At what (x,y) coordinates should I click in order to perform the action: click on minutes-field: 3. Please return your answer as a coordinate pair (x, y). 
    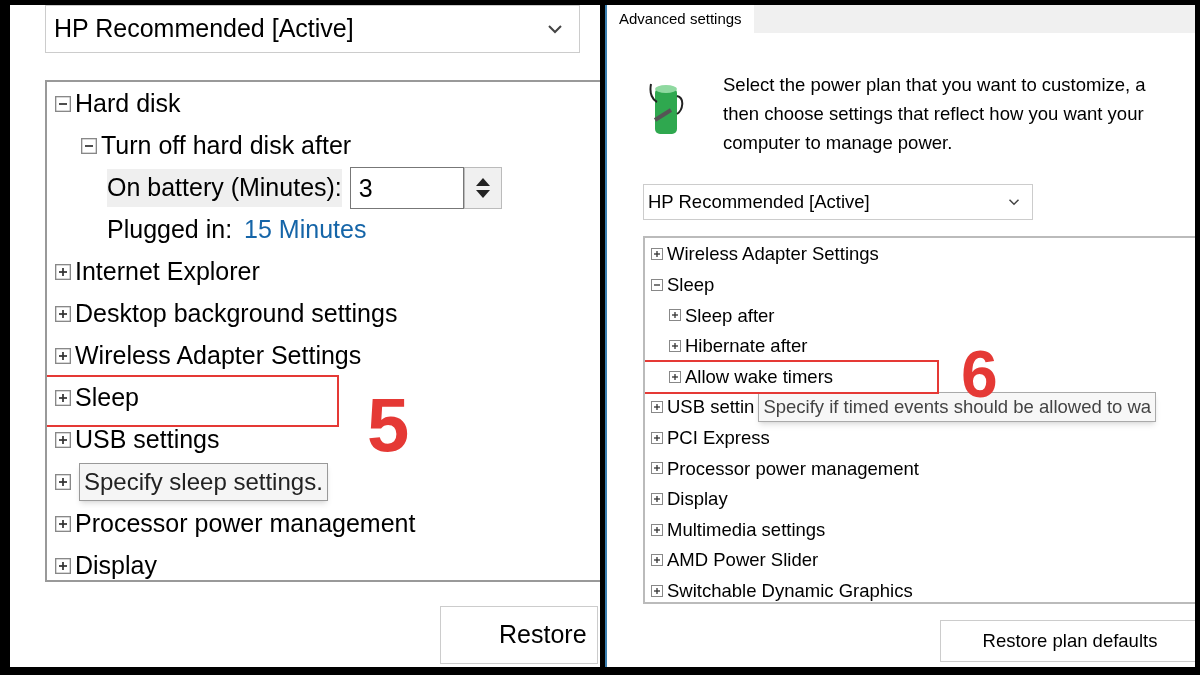
    Looking at the image, I should click on (406, 188).